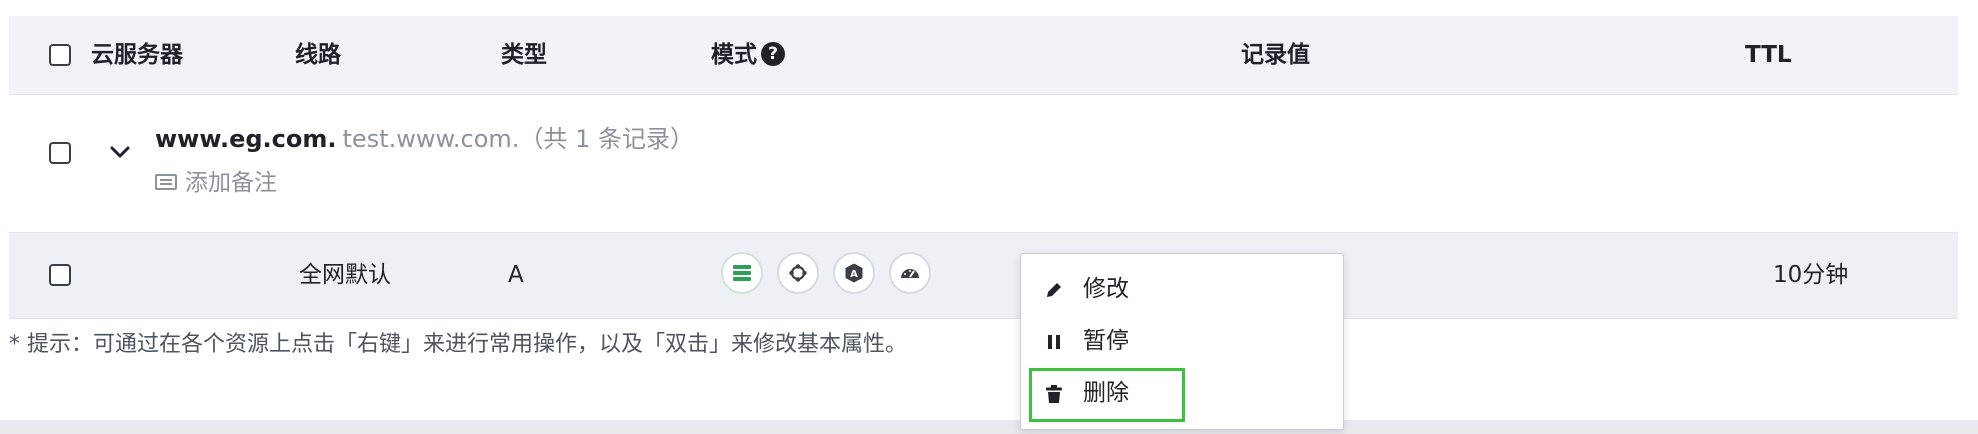 The image size is (1978, 434). I want to click on domain-alias: test.www.com., so click(431, 139).